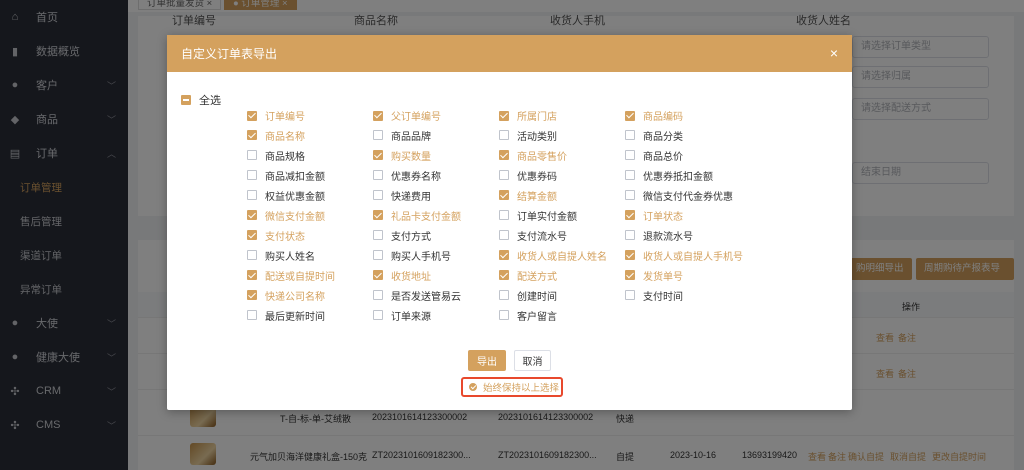 This screenshot has width=1024, height=470. What do you see at coordinates (286, 315) in the screenshot?
I see `field-option-checkbox: 最后更新时间` at bounding box center [286, 315].